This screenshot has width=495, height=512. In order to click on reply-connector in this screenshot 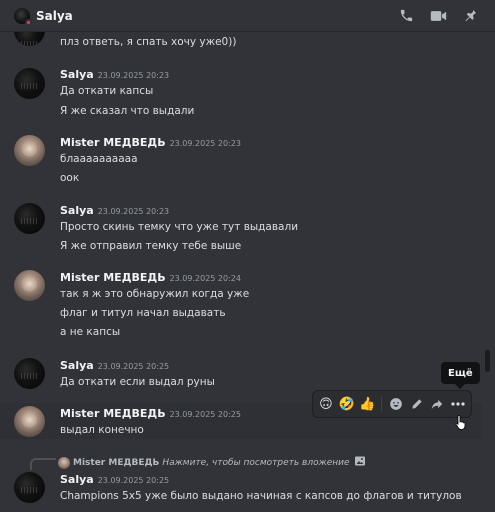, I will do `click(43, 464)`.